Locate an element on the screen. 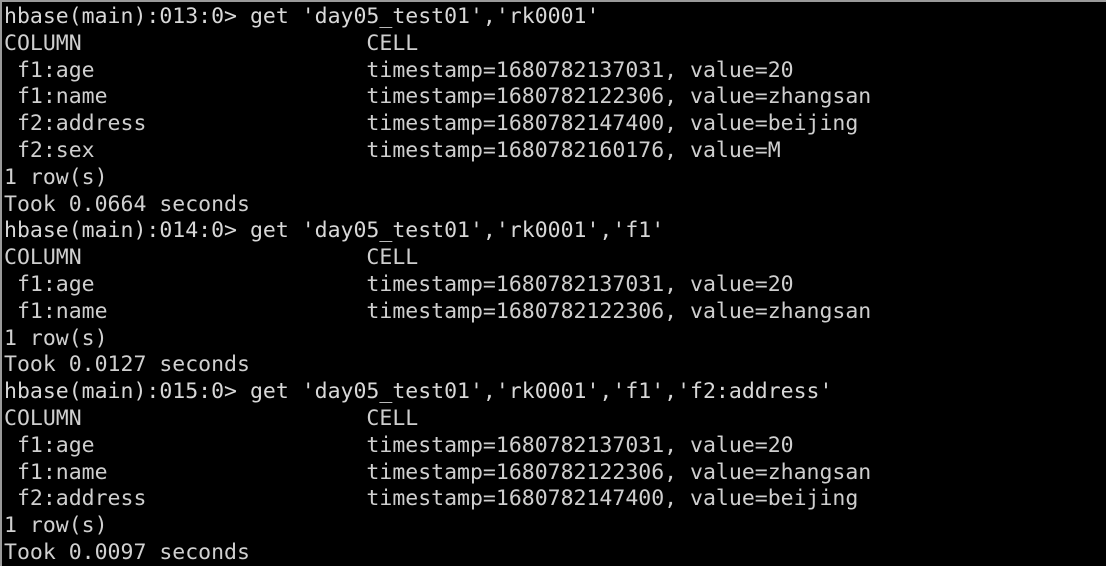 Image resolution: width=1106 pixels, height=566 pixels. terminal-line-timing: Took 0.0664 seconds is located at coordinates (127, 204).